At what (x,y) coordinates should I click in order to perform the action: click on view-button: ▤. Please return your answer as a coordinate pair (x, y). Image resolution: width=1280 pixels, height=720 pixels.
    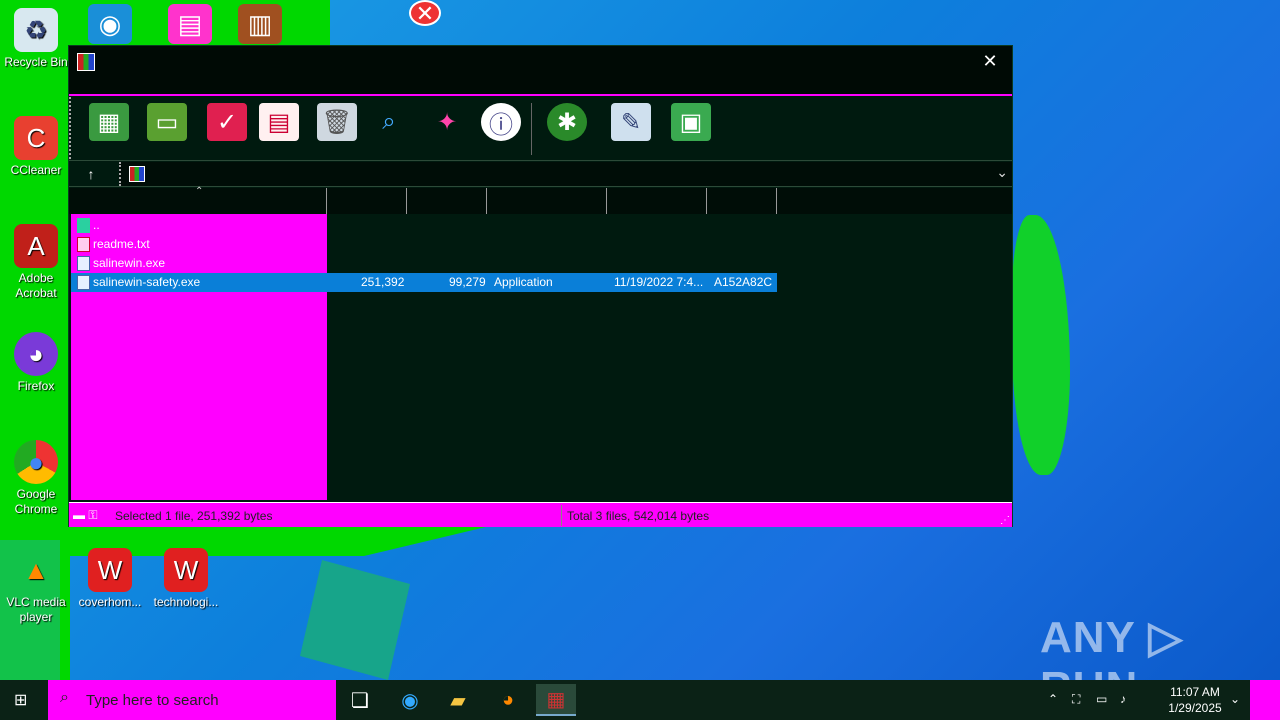
    Looking at the image, I should click on (279, 122).